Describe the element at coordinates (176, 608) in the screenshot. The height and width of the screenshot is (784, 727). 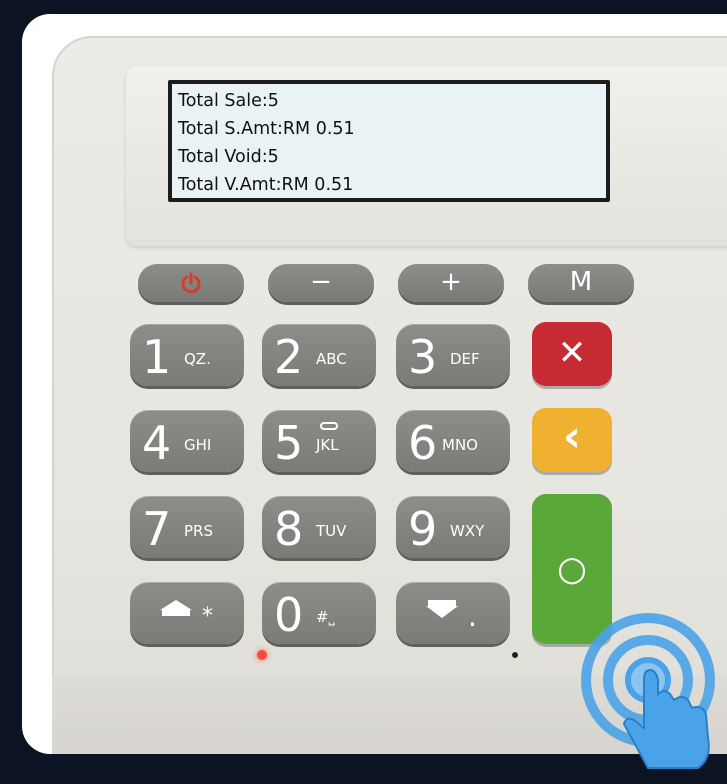
I see `arrow-up-icon` at that location.